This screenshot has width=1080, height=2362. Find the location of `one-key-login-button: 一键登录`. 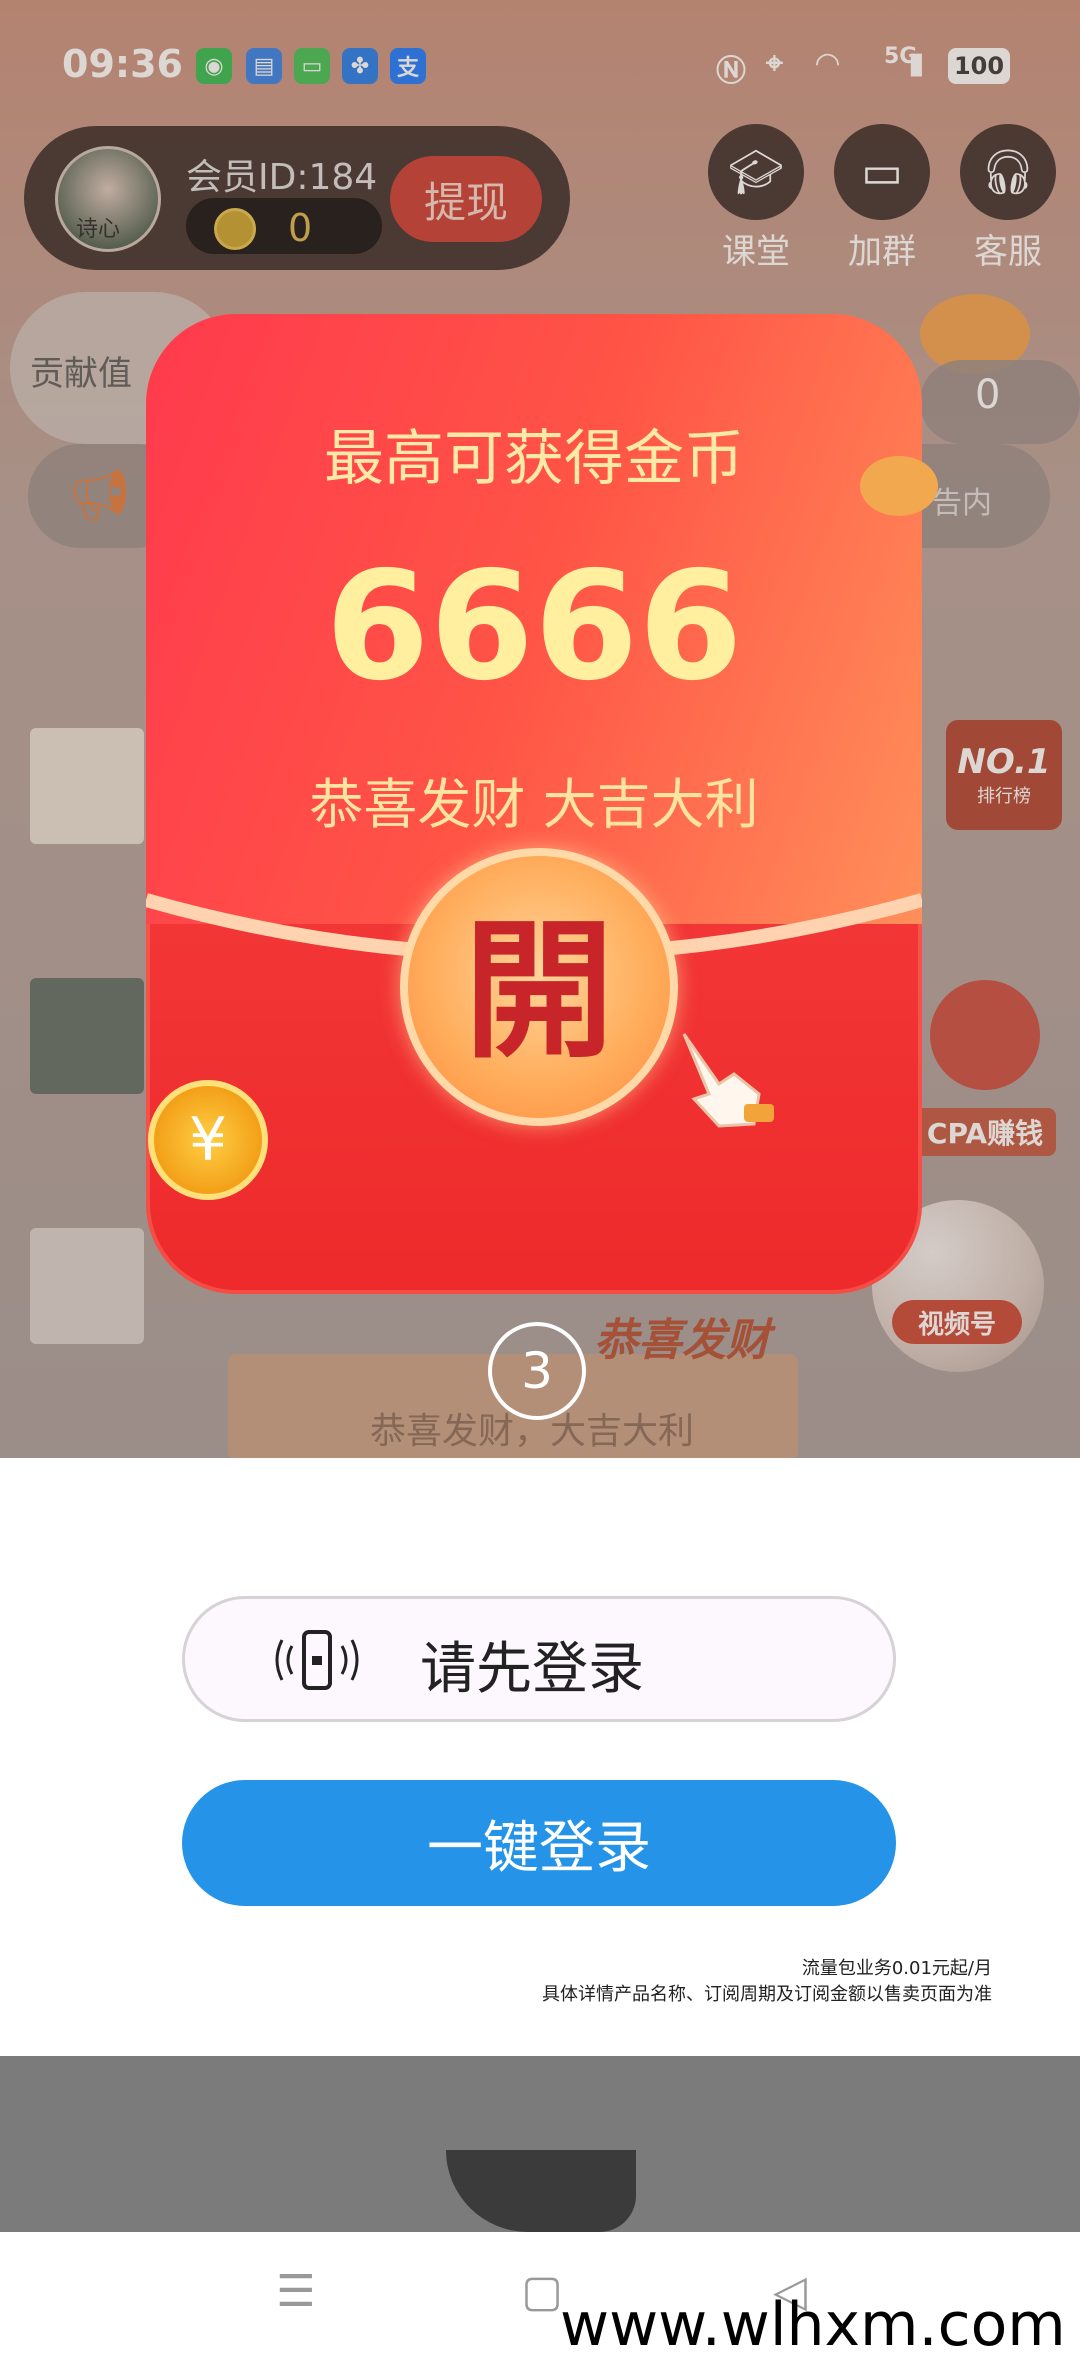

one-key-login-button: 一键登录 is located at coordinates (539, 1843).